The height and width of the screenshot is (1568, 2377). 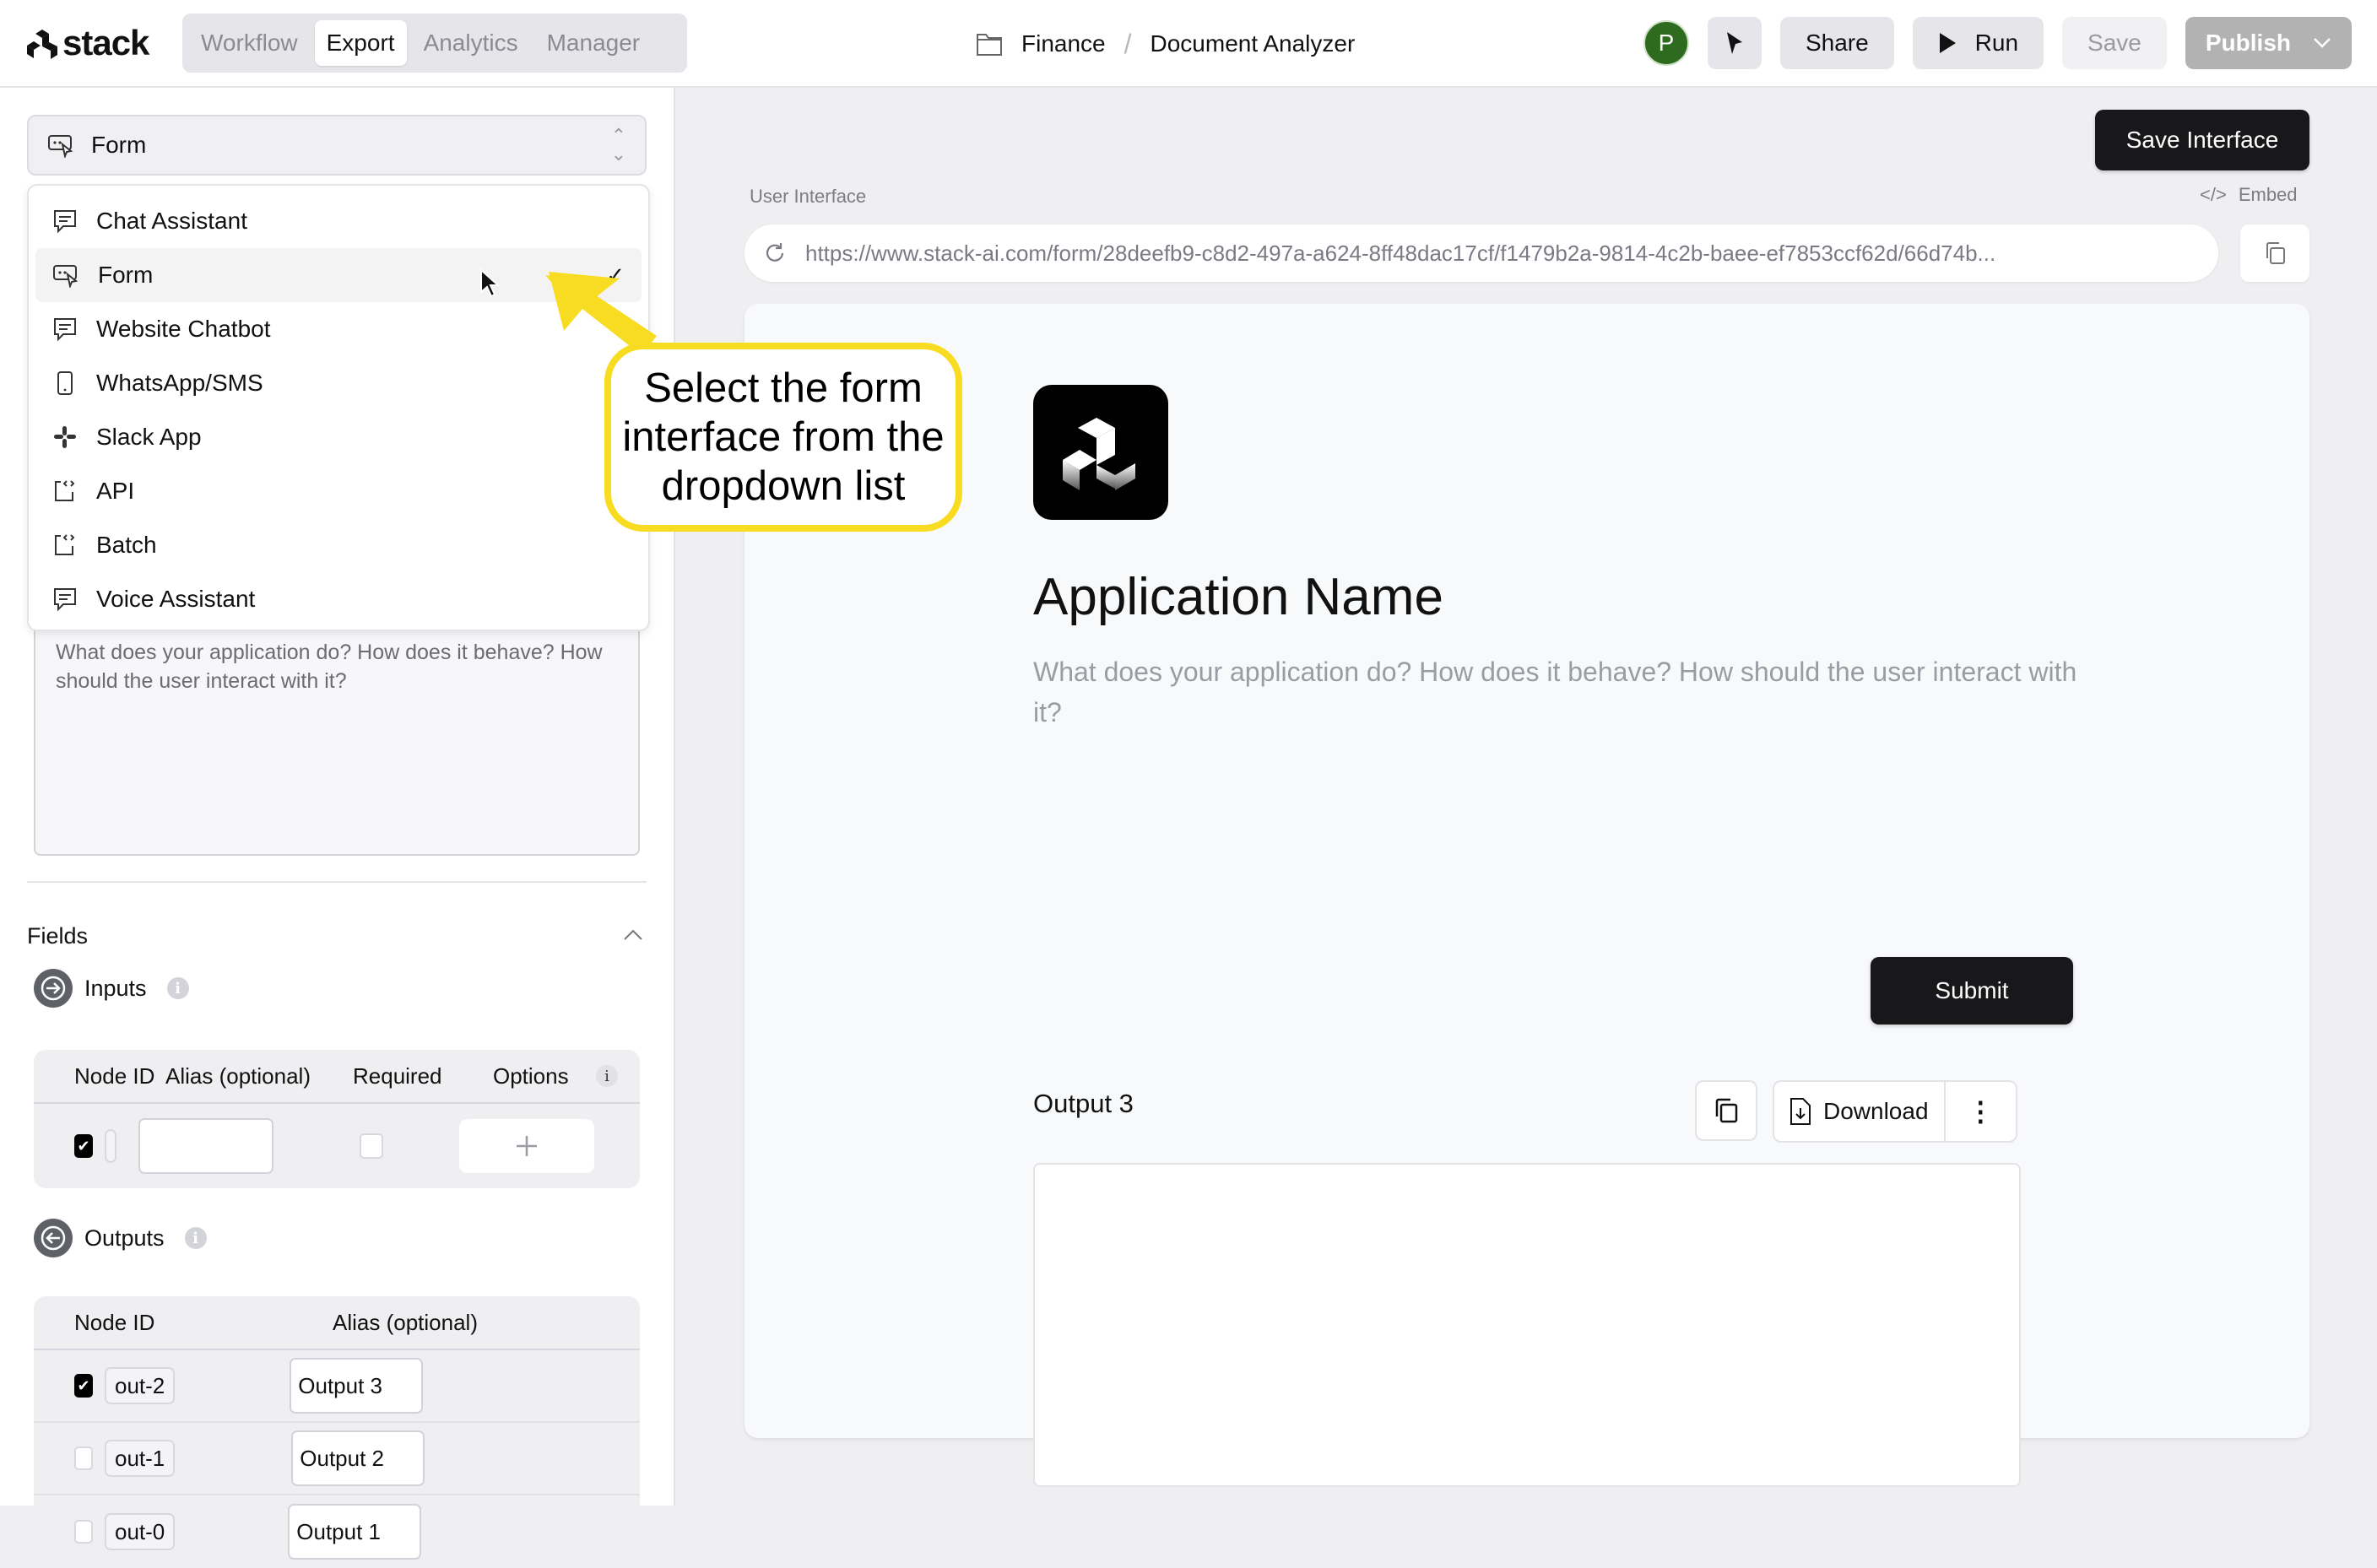 I want to click on save-label: Save, so click(x=2114, y=43).